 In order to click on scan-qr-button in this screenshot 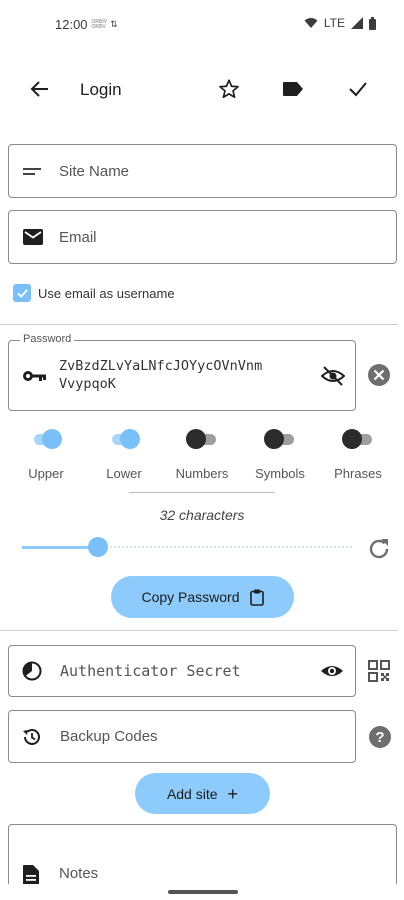, I will do `click(379, 673)`.